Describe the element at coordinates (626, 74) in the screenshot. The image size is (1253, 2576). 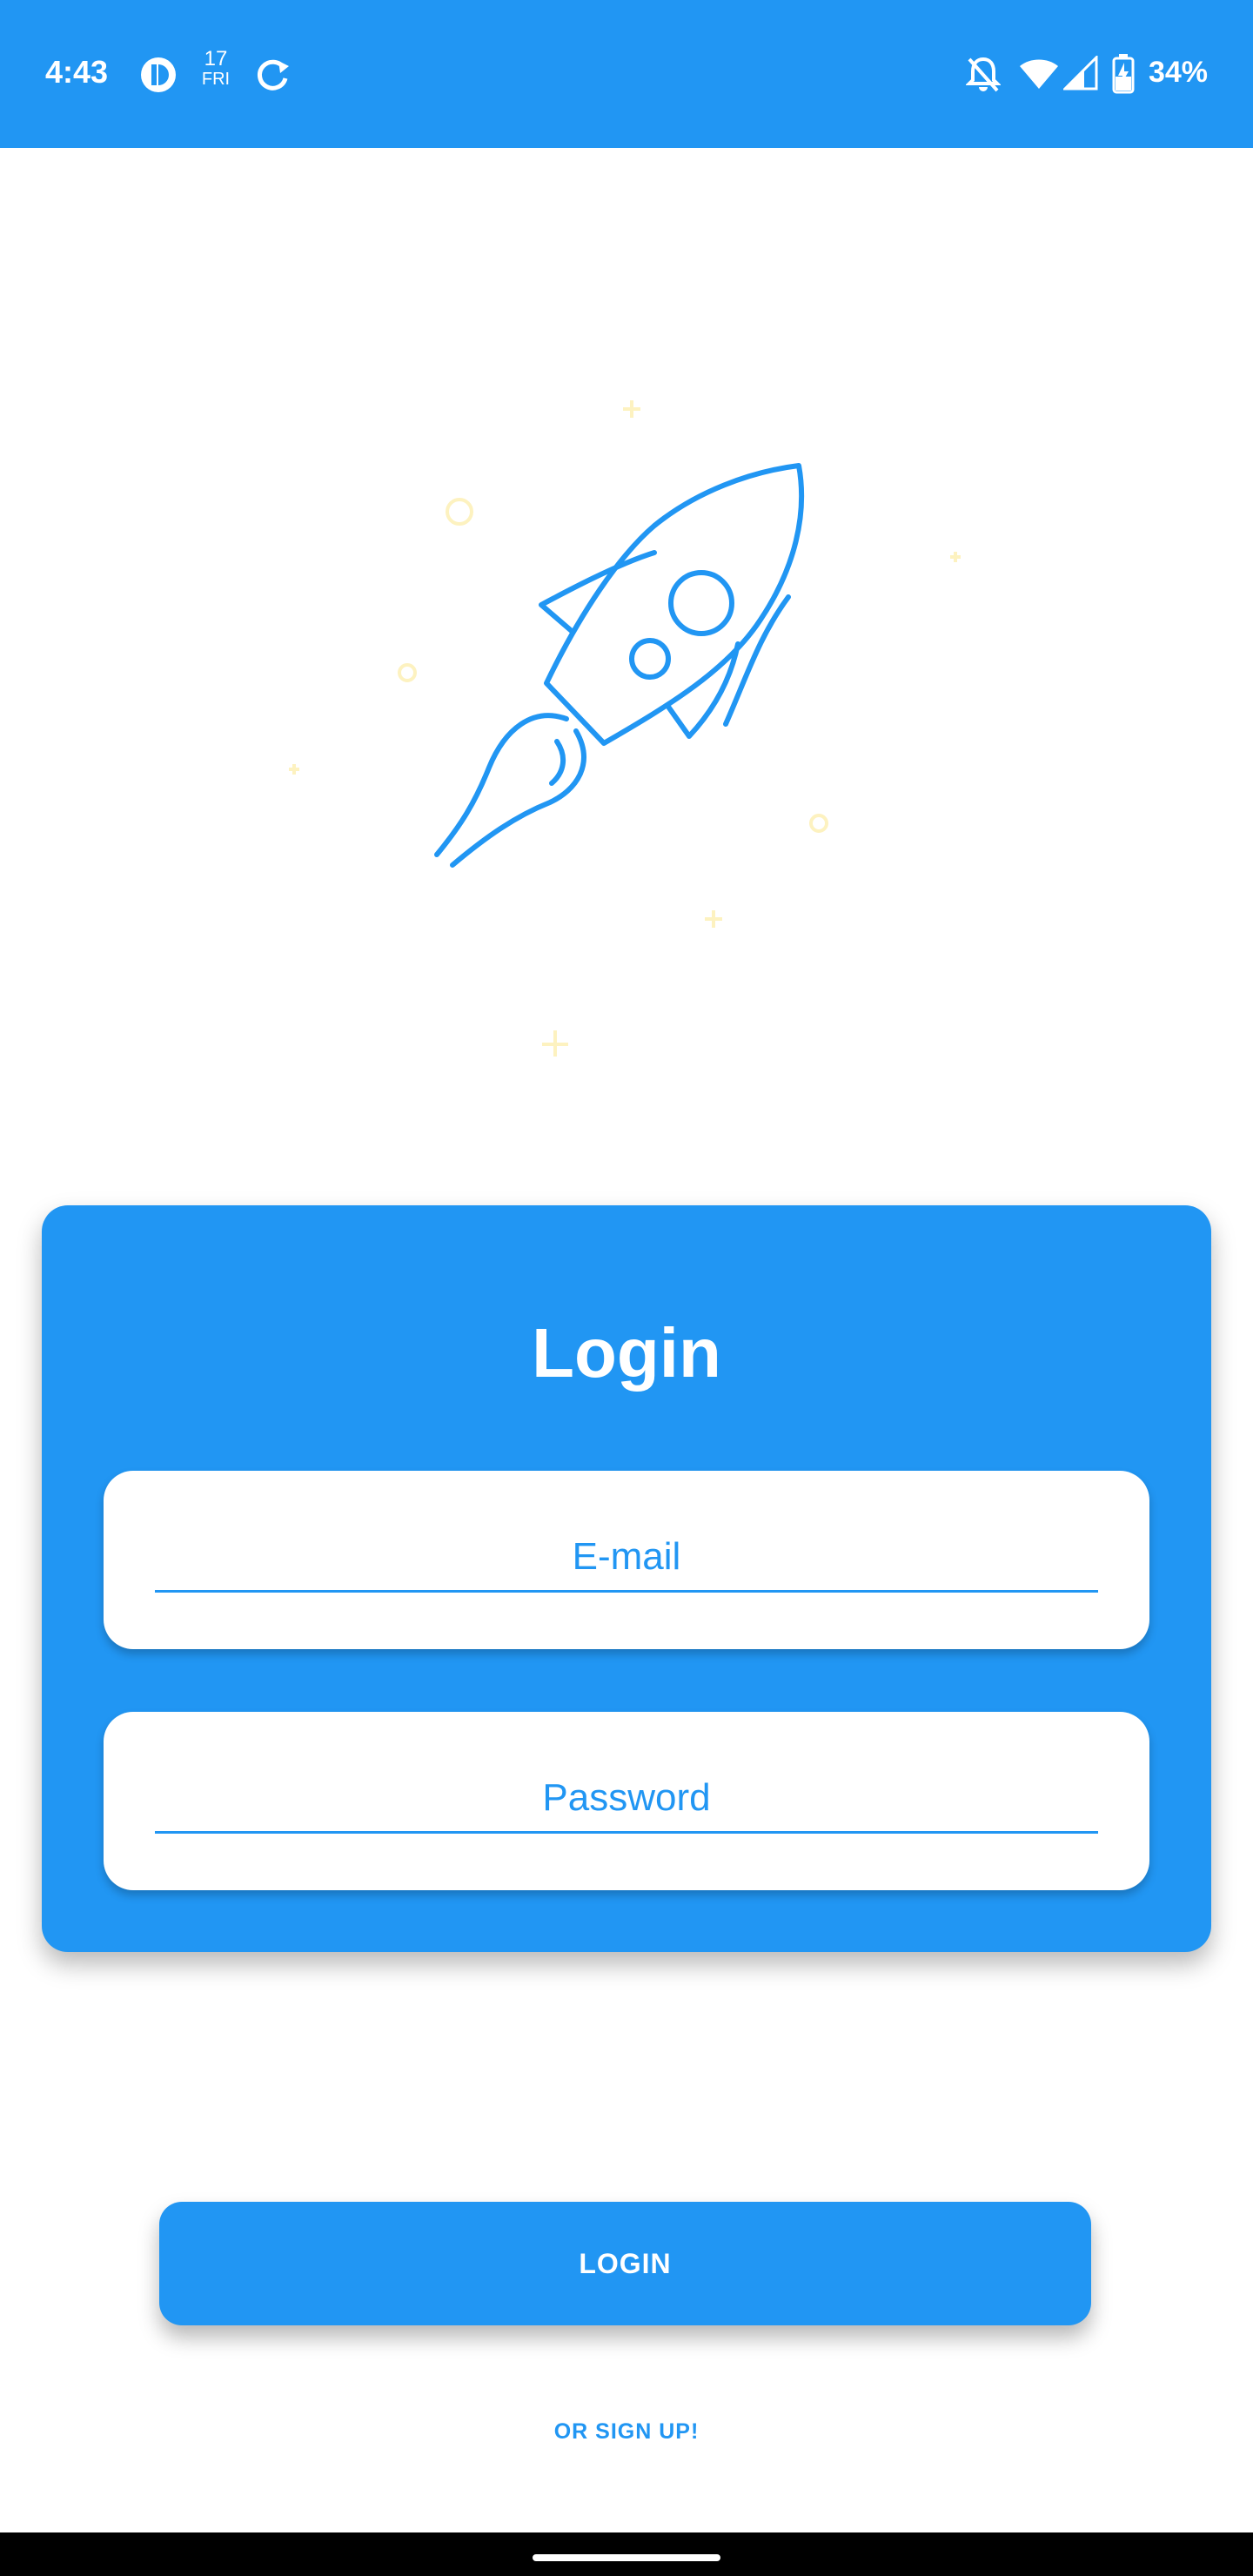
I see `status-bar: 4:43 17 FRI 34%` at that location.